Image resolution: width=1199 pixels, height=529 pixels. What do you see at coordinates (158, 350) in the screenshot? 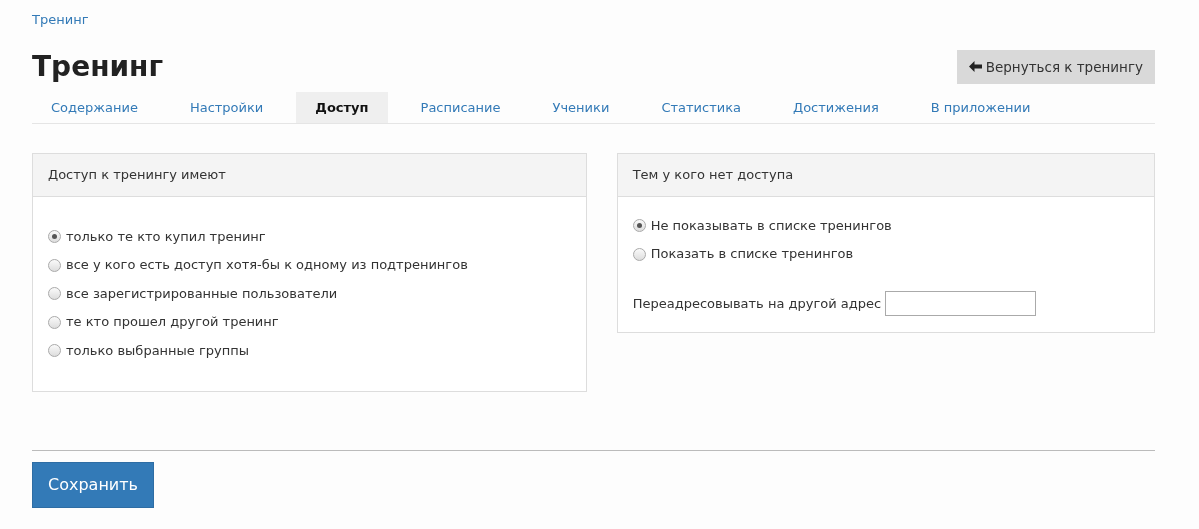
I see `option-label: только выбранные группы` at bounding box center [158, 350].